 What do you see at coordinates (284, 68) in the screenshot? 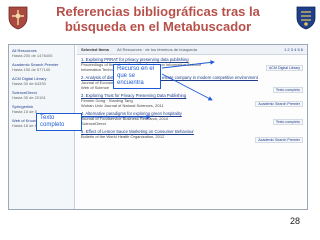
I see `result-source-button: ACM Digital Library` at bounding box center [284, 68].